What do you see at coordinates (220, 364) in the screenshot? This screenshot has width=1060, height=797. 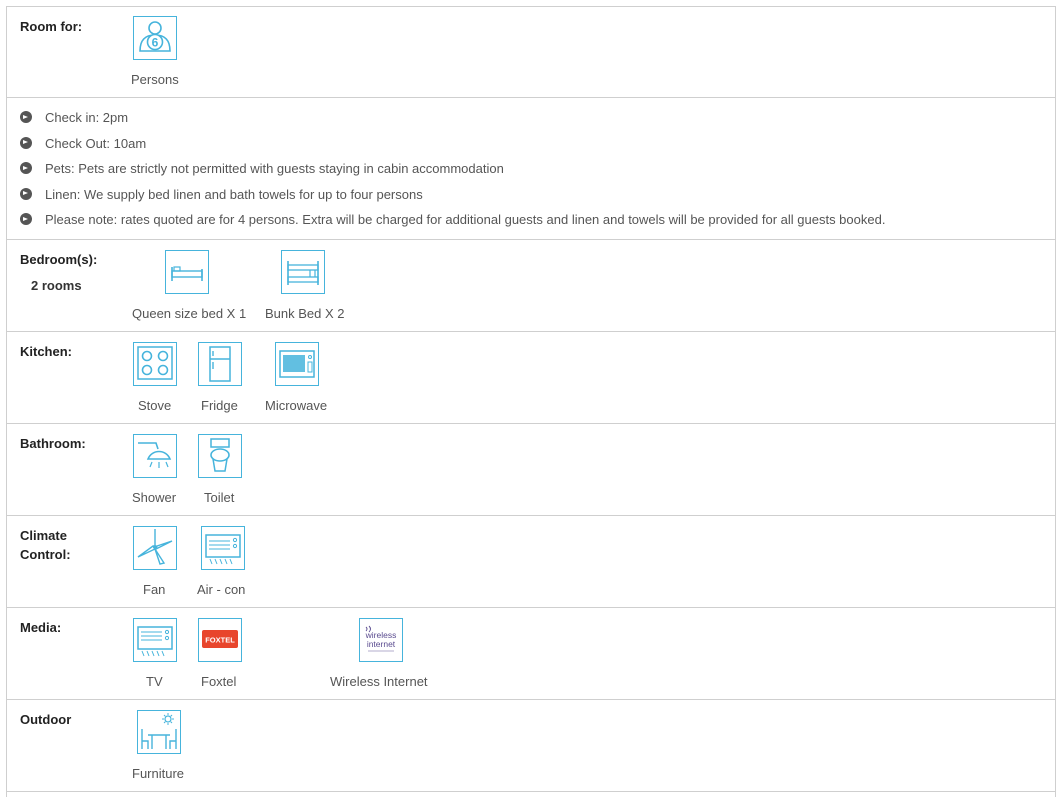 I see `fridge-icon` at bounding box center [220, 364].